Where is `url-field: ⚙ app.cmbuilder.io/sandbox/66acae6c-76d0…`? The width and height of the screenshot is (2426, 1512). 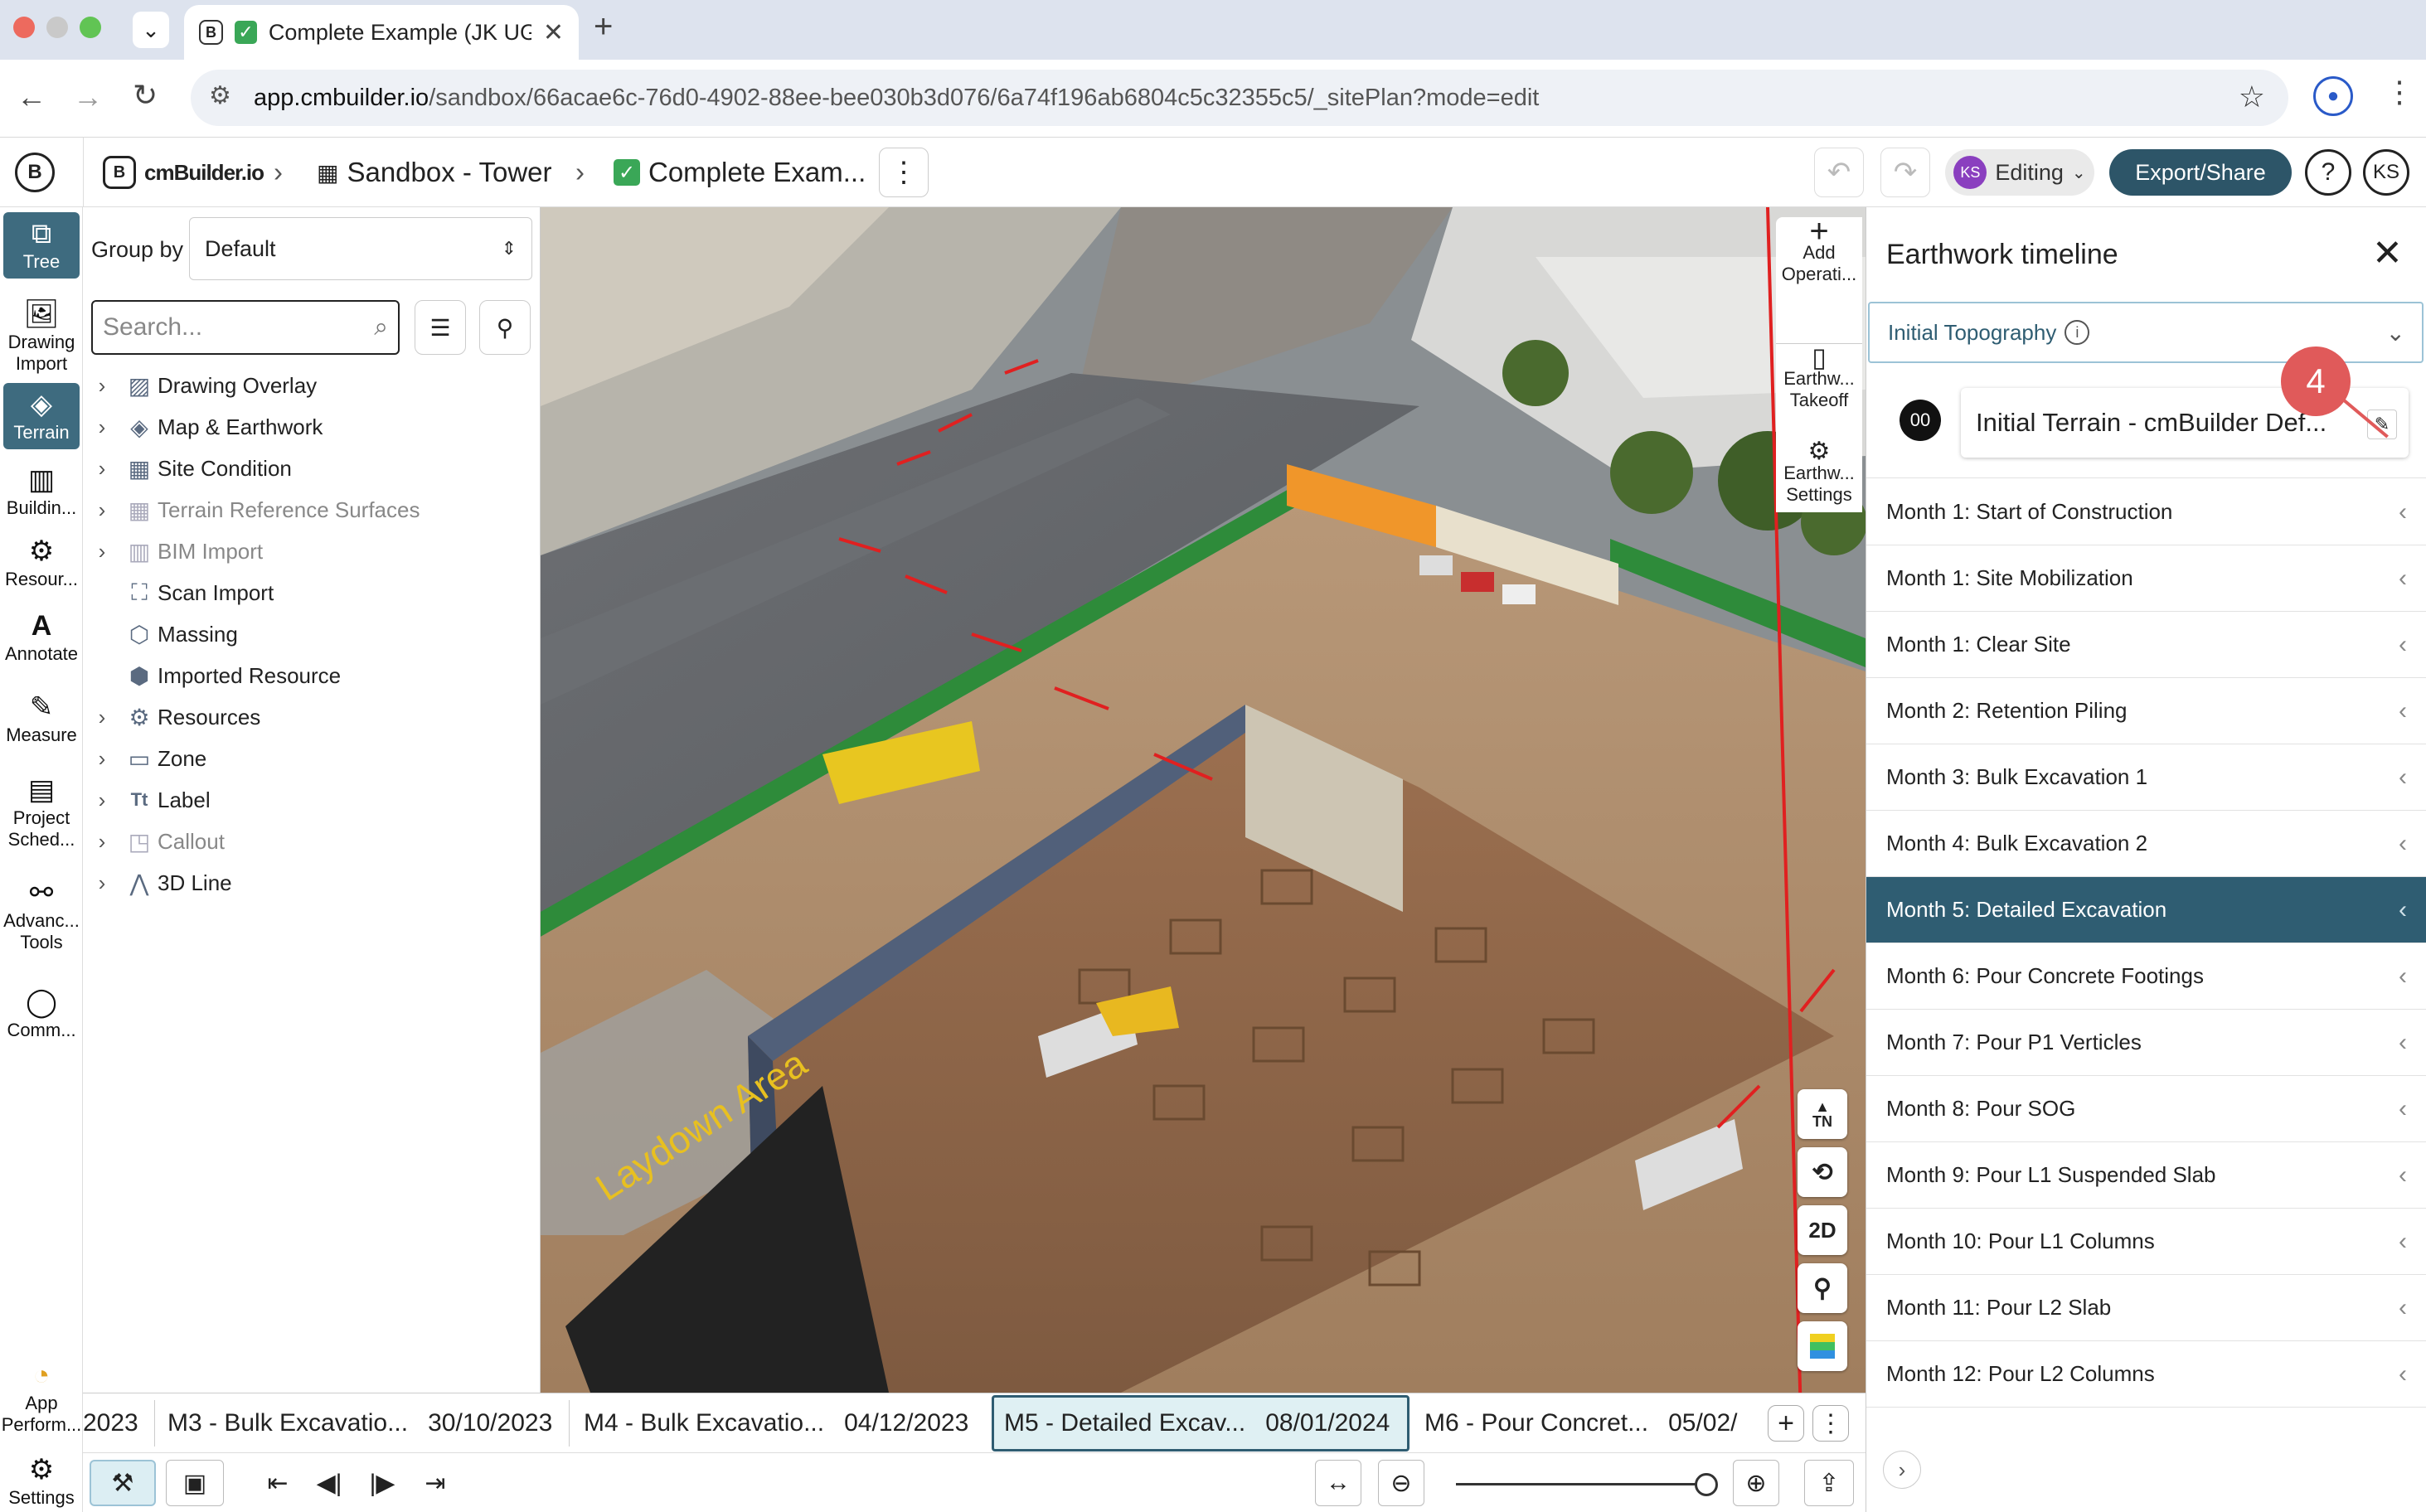
url-field: ⚙ app.cmbuilder.io/sandbox/66acae6c-76d0… is located at coordinates (1239, 98).